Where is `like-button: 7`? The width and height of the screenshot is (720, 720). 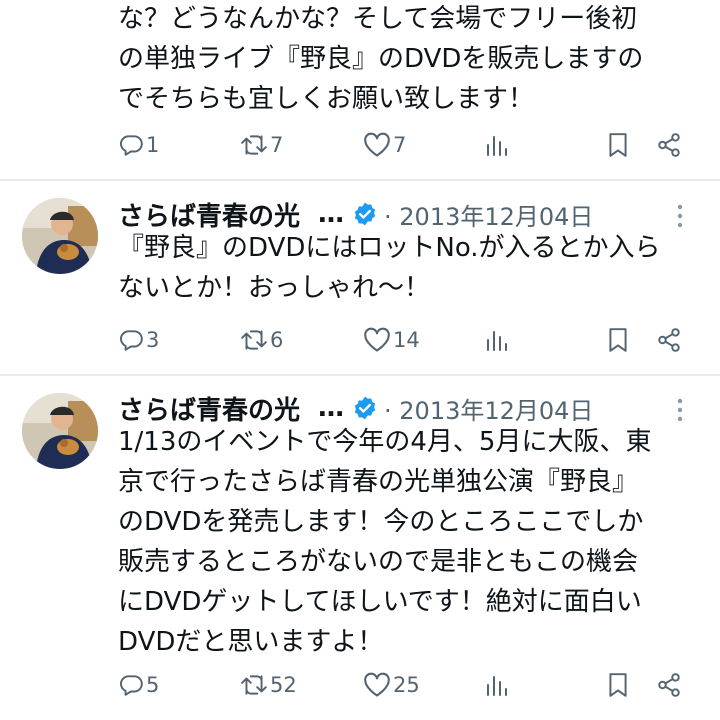 like-button: 7 is located at coordinates (384, 145).